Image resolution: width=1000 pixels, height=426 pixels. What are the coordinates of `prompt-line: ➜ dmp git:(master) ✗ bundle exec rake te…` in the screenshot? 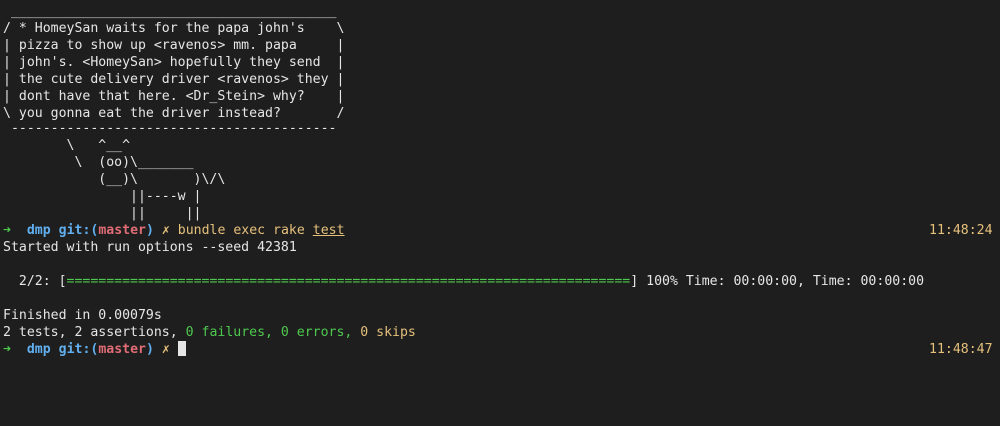 It's located at (174, 230).